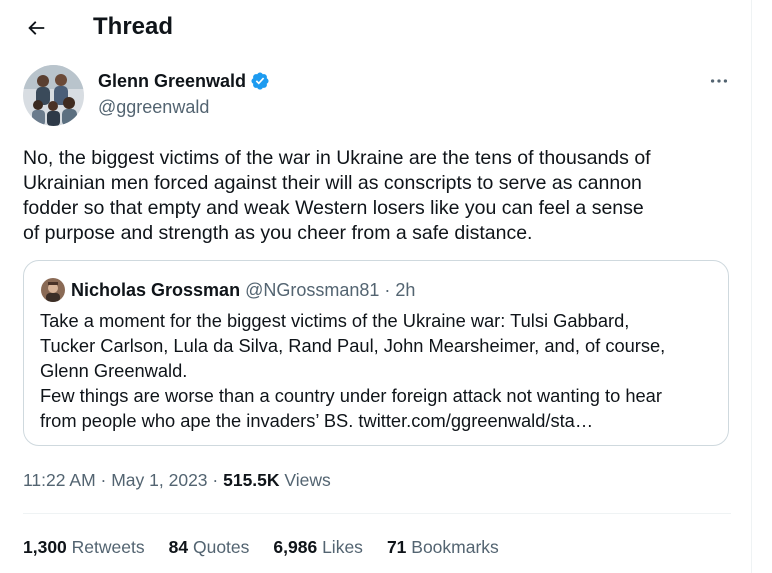  What do you see at coordinates (178, 547) in the screenshot?
I see `quotes-count: 84` at bounding box center [178, 547].